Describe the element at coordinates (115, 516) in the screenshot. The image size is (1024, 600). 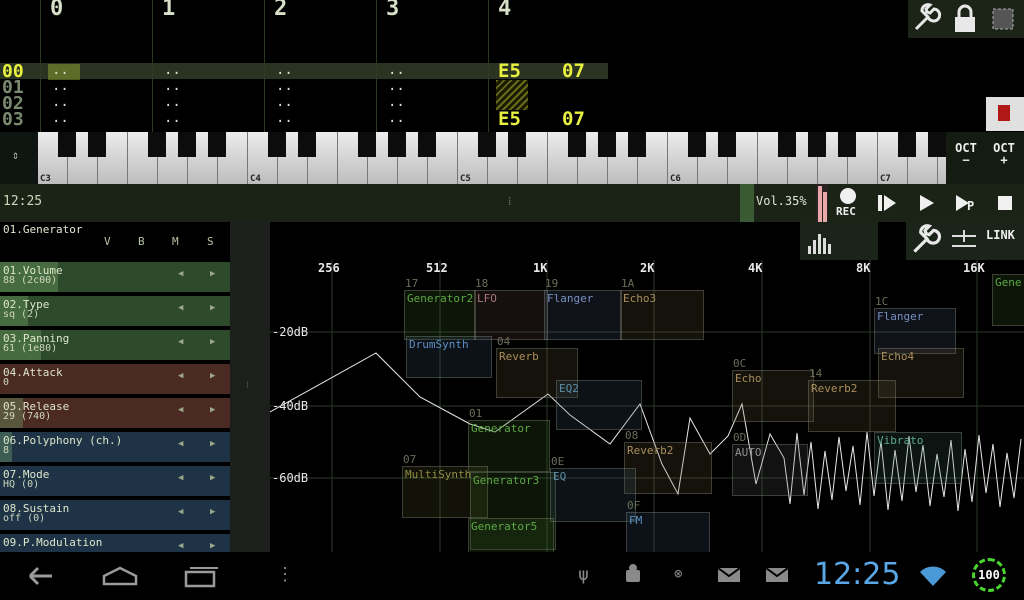
I see `param-row: 08.Sustain off (0) ◀ ▶` at that location.